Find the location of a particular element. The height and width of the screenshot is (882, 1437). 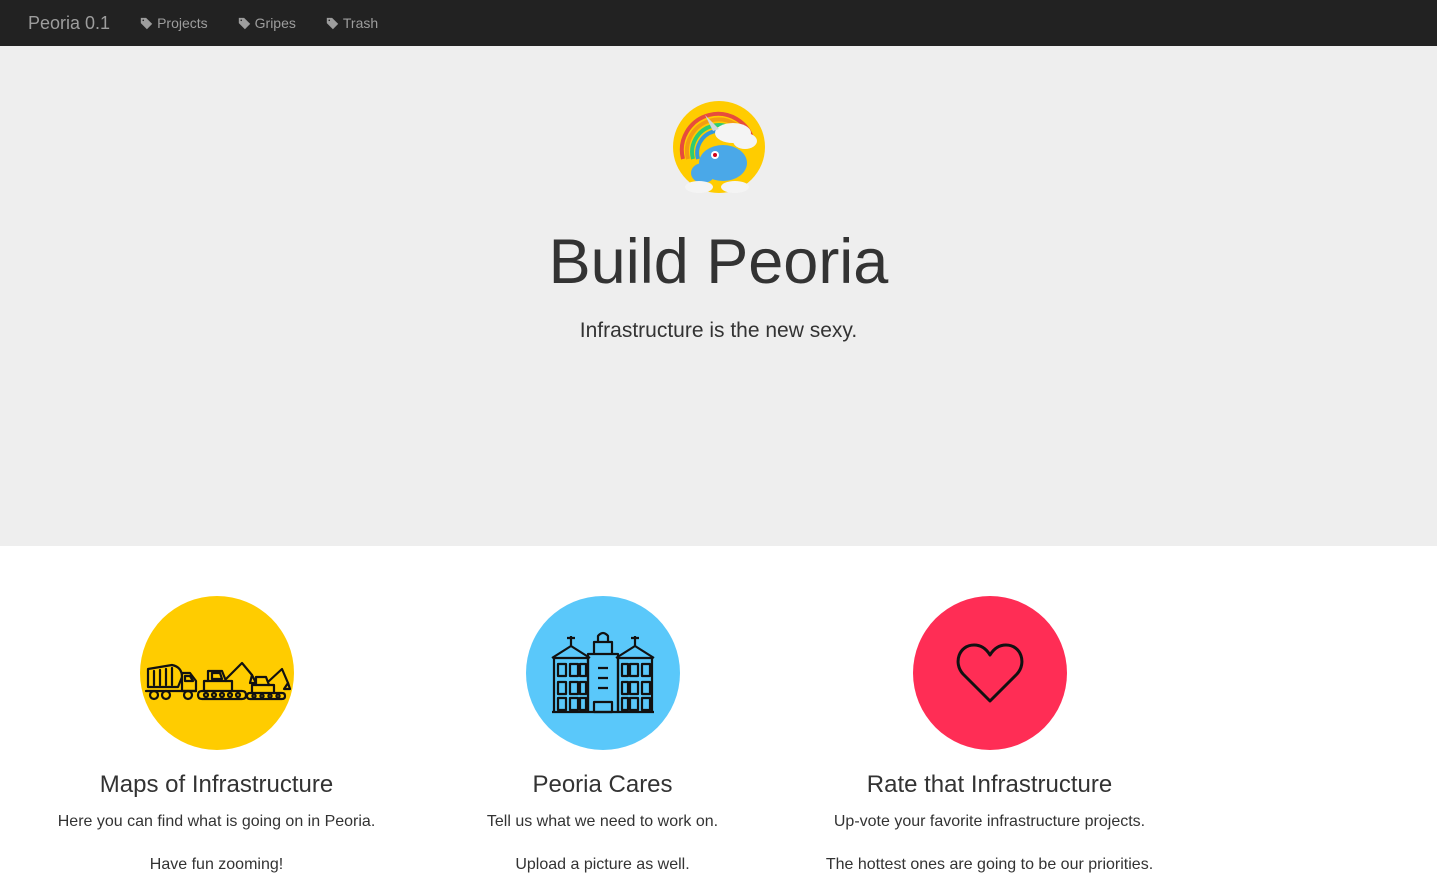

nav-link-trash: Trash is located at coordinates (352, 23).